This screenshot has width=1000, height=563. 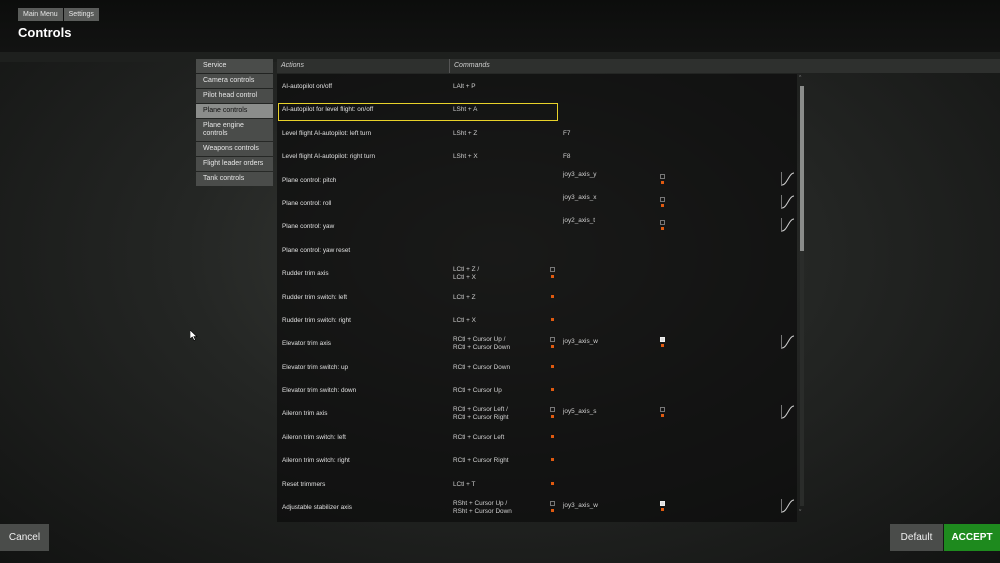 What do you see at coordinates (465, 134) in the screenshot?
I see `primary-binding: LSht + Z` at bounding box center [465, 134].